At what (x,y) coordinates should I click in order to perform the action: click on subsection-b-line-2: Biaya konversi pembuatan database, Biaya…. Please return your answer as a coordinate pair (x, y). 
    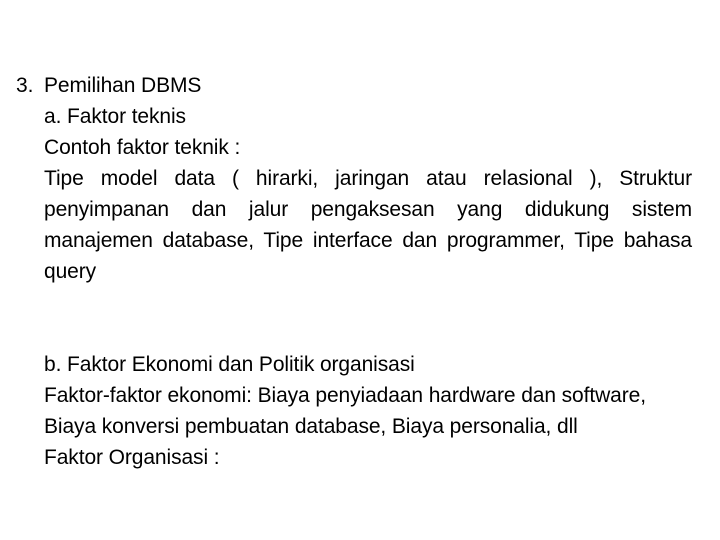
    Looking at the image, I should click on (311, 426).